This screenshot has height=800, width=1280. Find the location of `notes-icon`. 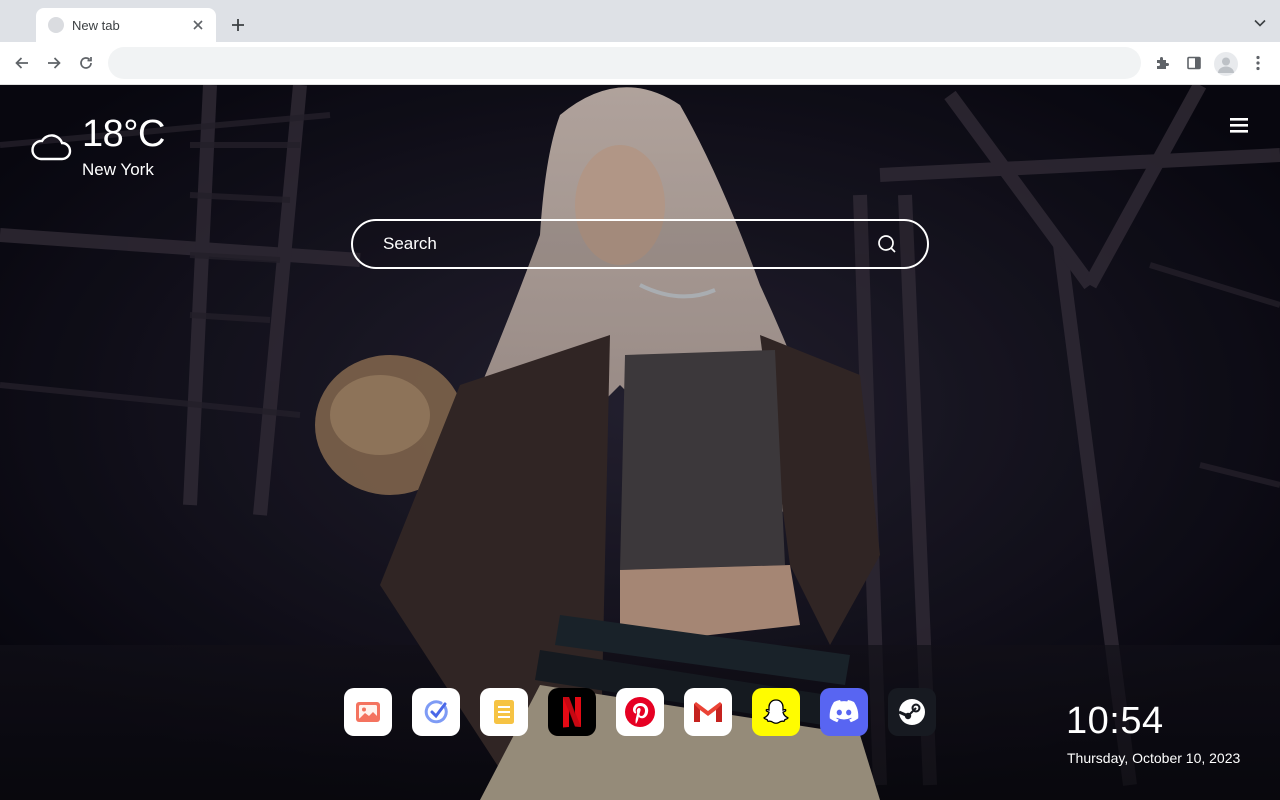

notes-icon is located at coordinates (504, 712).